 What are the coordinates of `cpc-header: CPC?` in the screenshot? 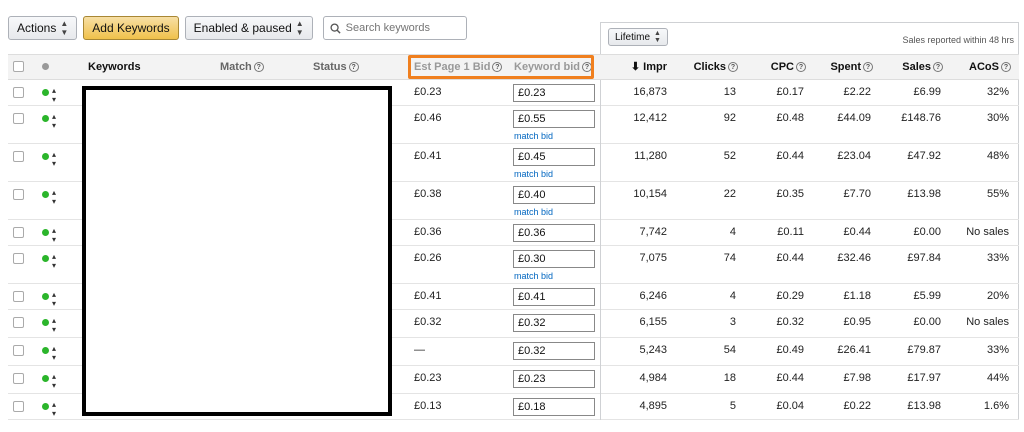 It's located at (777, 67).